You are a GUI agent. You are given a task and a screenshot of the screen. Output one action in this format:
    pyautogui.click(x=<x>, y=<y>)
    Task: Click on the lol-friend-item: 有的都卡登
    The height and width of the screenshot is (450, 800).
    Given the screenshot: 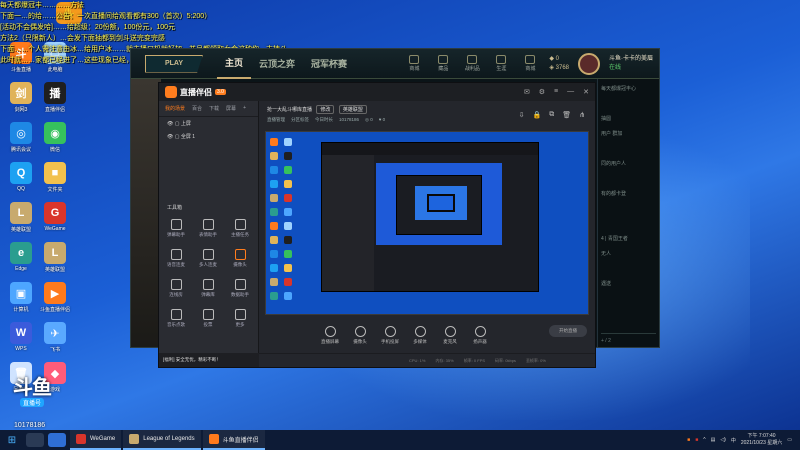 What is the action you would take?
    pyautogui.click(x=628, y=194)
    